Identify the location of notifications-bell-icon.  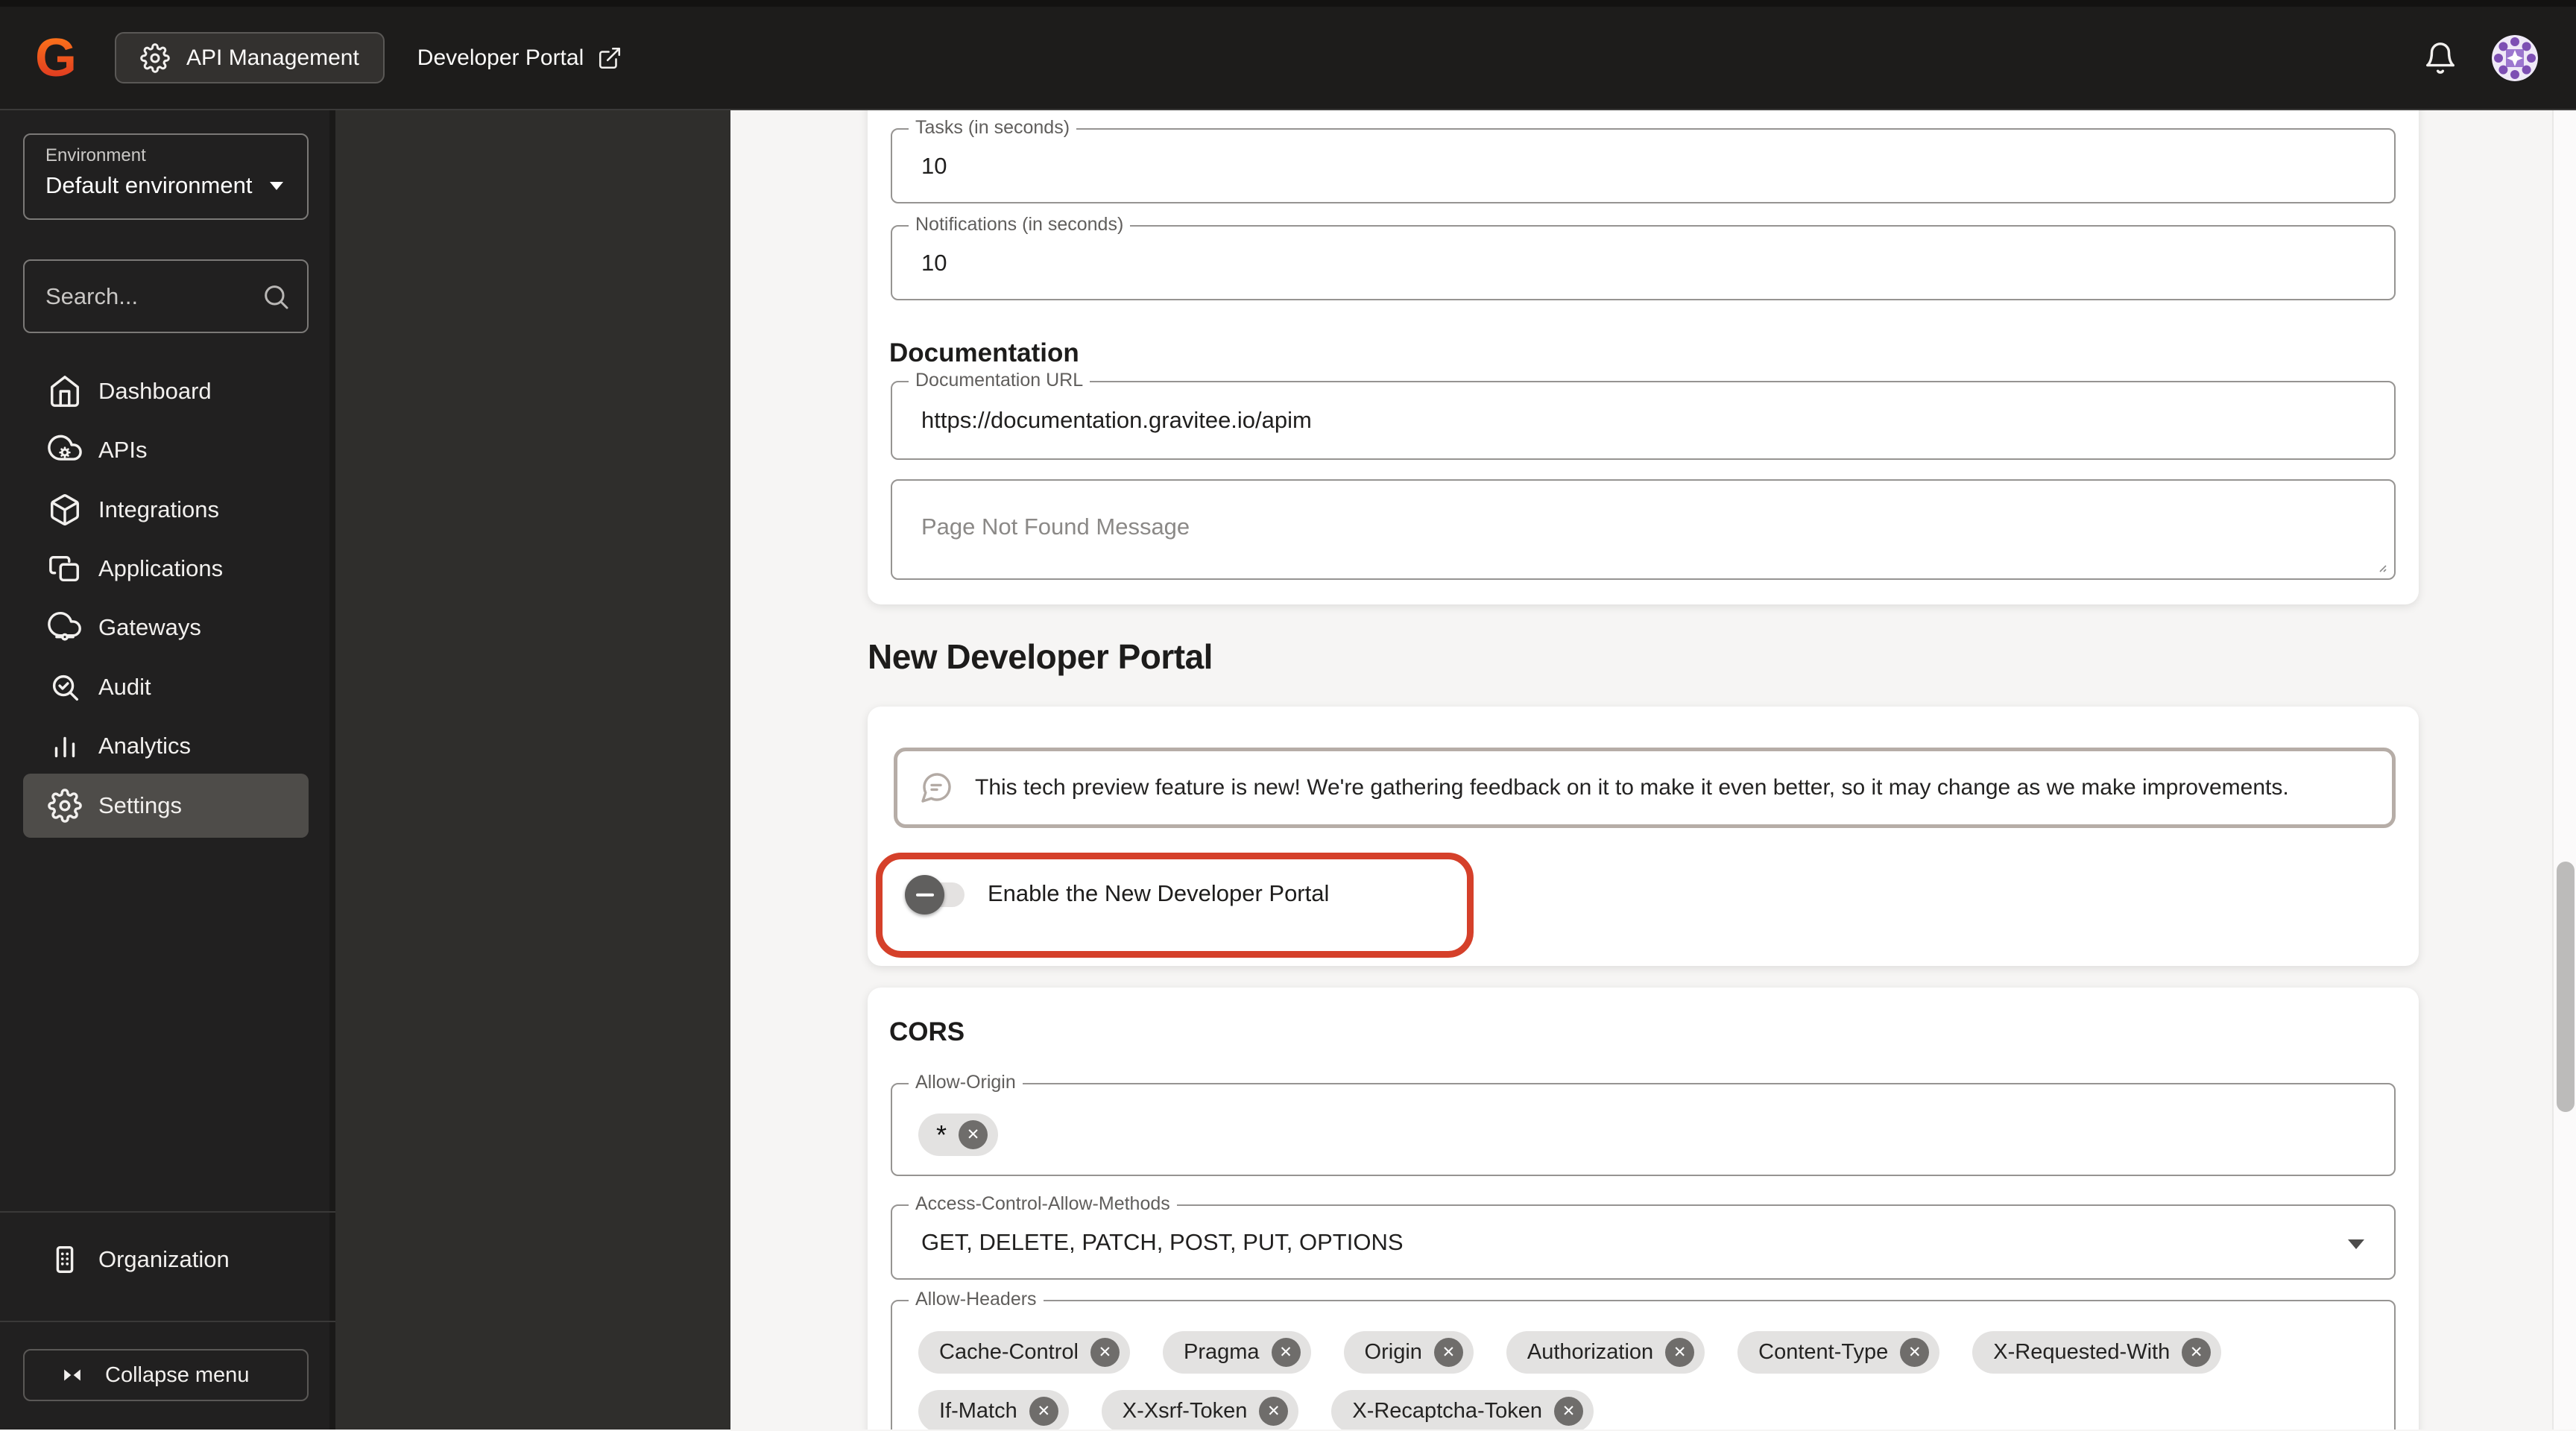
(2440, 58).